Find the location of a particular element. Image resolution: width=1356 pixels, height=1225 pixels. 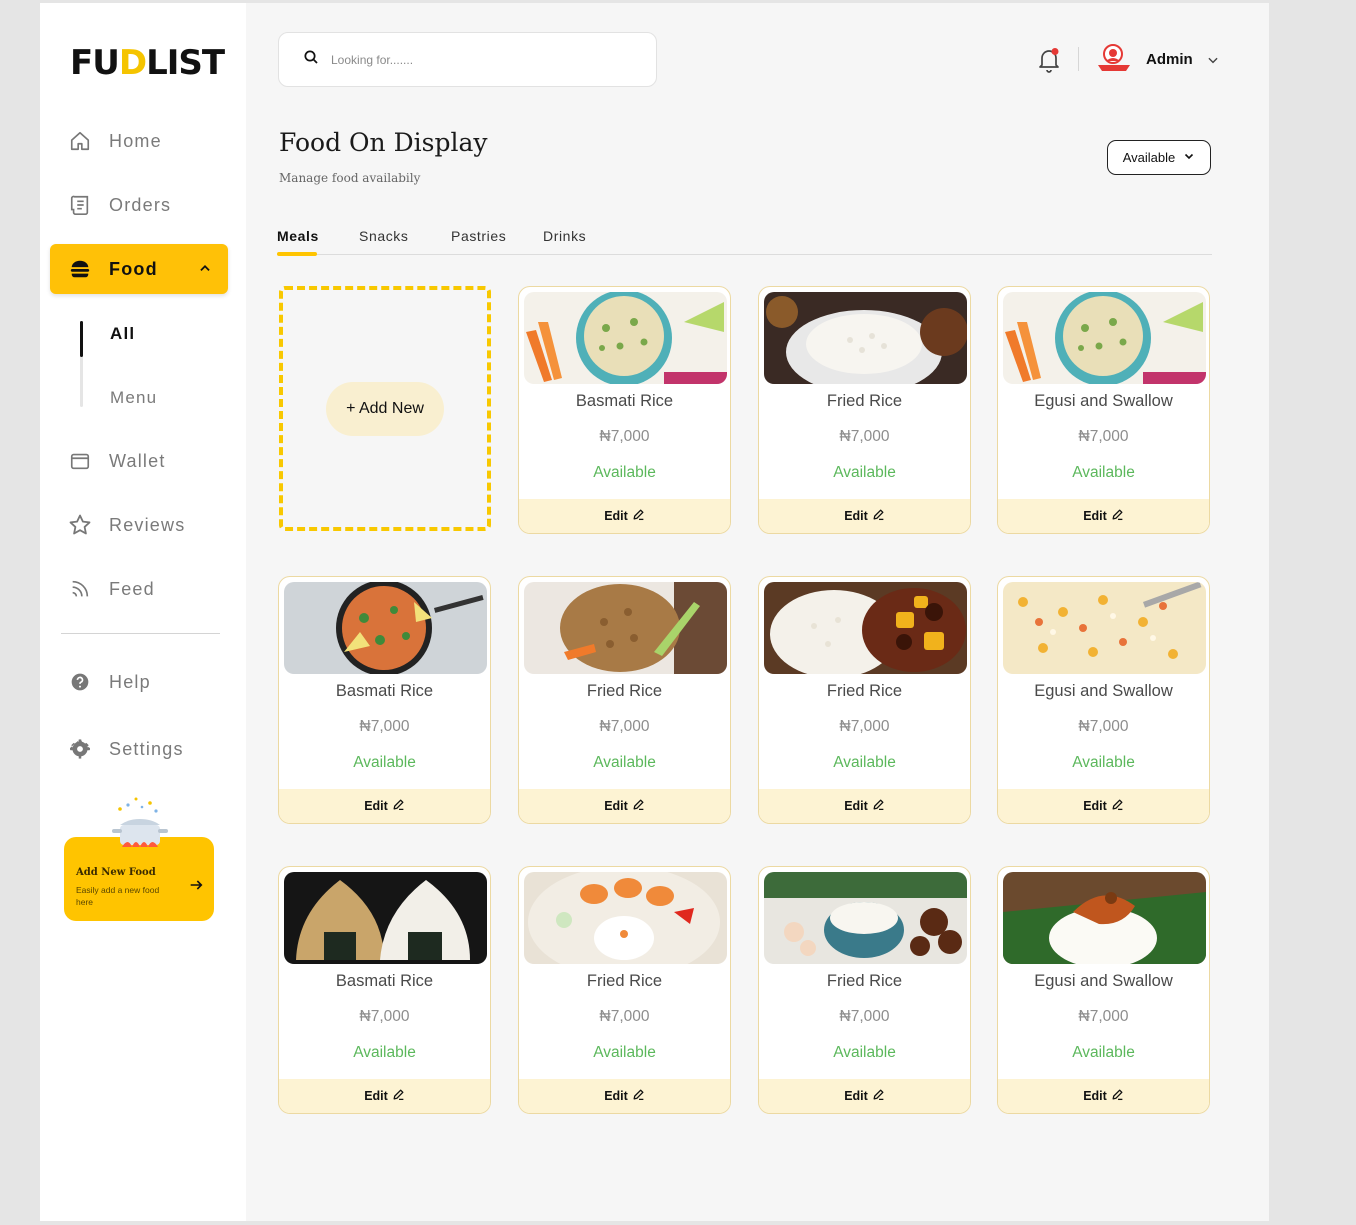

search-bar is located at coordinates (467, 59).